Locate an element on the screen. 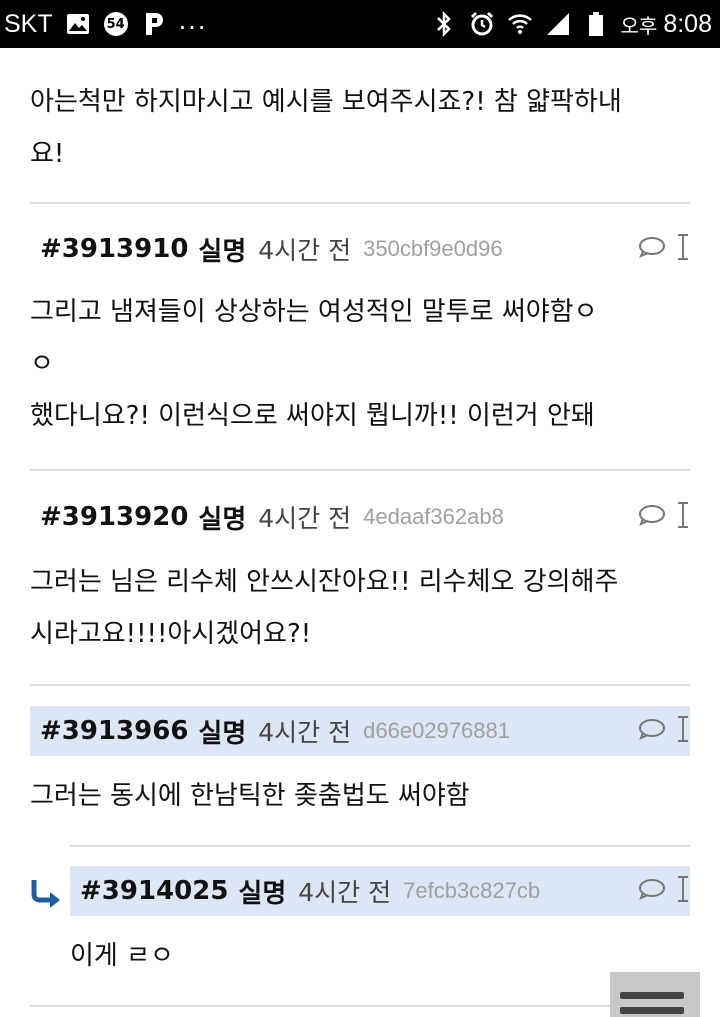 The image size is (720, 1017). reply-arrow-icon is located at coordinates (46, 896).